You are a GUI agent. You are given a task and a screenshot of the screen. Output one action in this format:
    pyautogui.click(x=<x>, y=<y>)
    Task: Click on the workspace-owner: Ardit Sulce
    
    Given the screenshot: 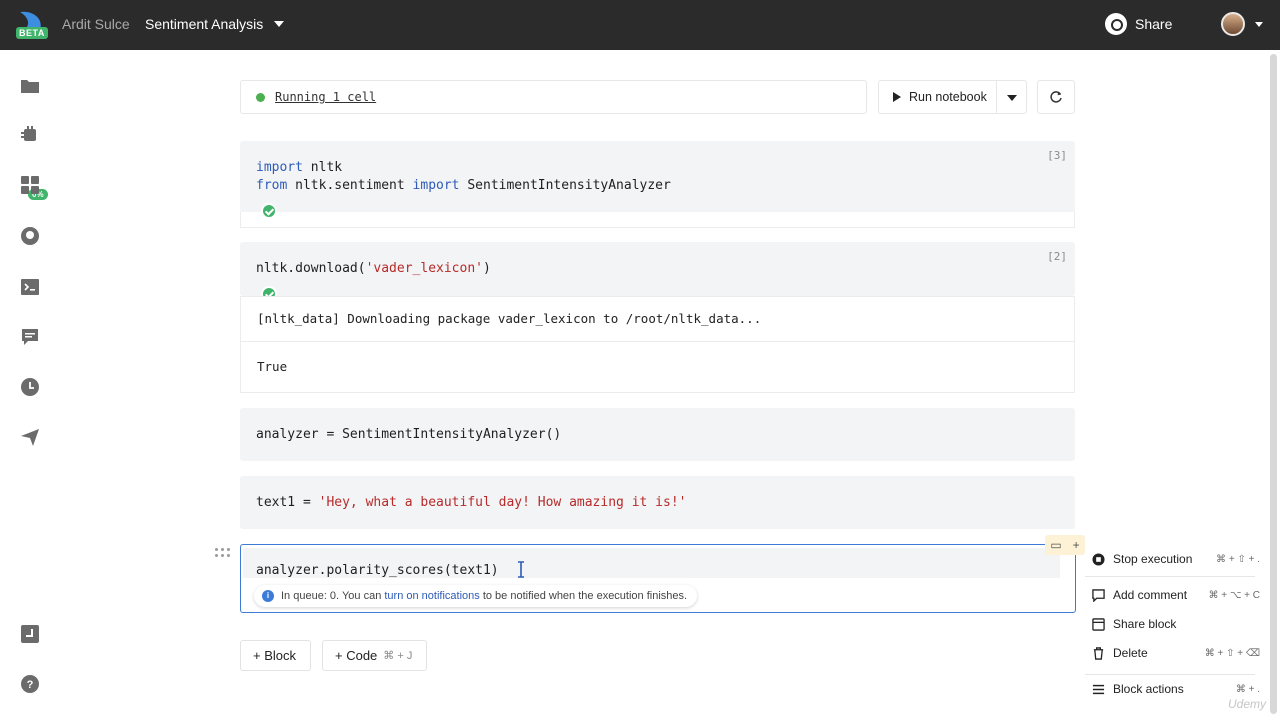 What is the action you would take?
    pyautogui.click(x=96, y=24)
    